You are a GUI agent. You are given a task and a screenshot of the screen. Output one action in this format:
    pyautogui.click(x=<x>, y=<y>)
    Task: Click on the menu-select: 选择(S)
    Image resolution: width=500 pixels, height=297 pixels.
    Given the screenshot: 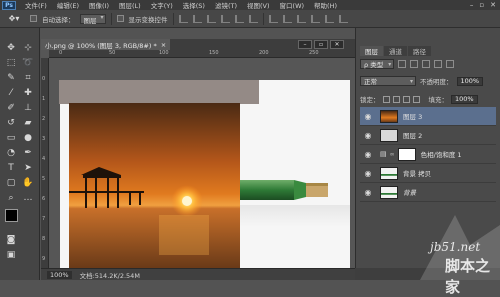 What is the action you would take?
    pyautogui.click(x=194, y=5)
    